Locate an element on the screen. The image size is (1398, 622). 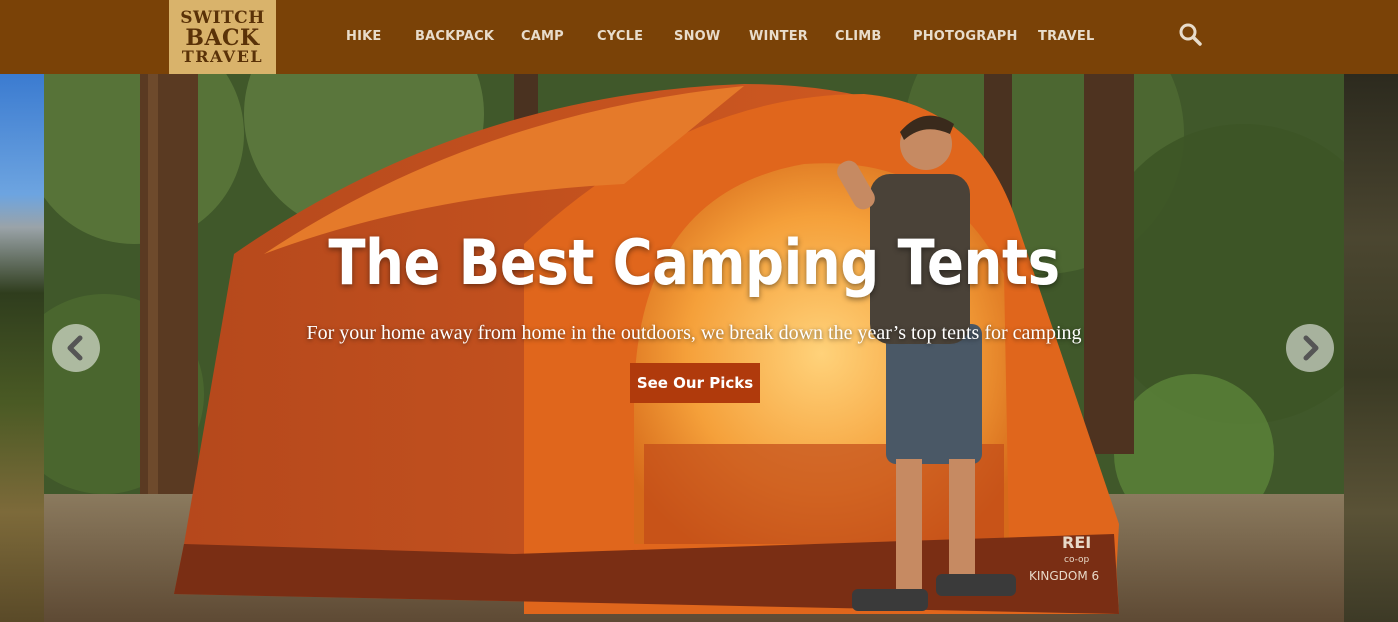
site-logo: SWITCH BACK TRAVEL is located at coordinates (222, 37).